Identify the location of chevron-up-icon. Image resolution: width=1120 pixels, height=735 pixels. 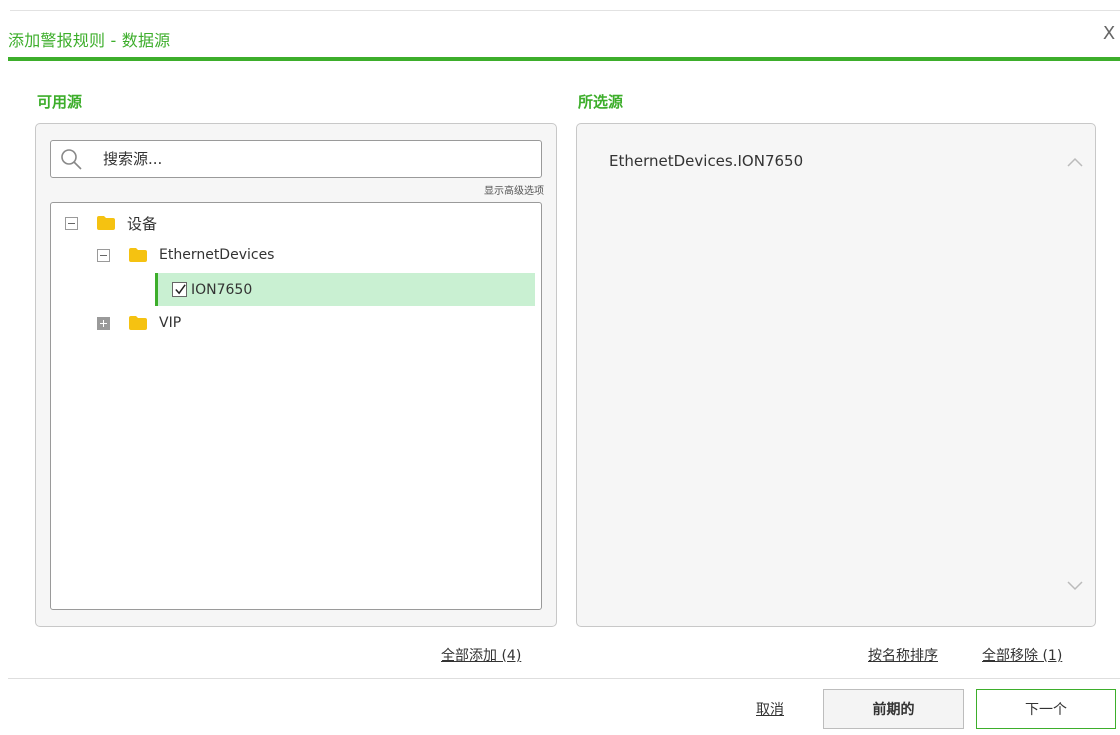
(1075, 162).